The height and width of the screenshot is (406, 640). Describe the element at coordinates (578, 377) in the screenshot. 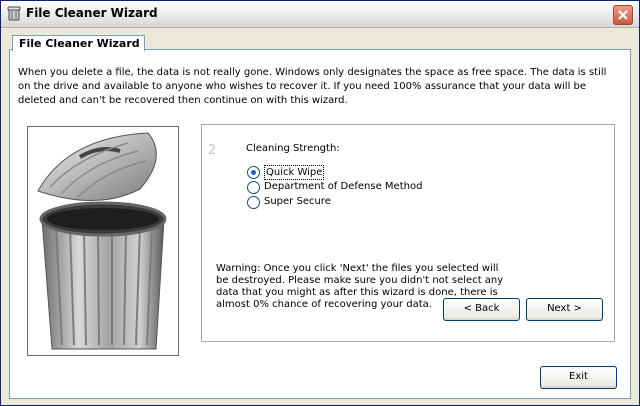

I see `exit-button: Exit` at that location.